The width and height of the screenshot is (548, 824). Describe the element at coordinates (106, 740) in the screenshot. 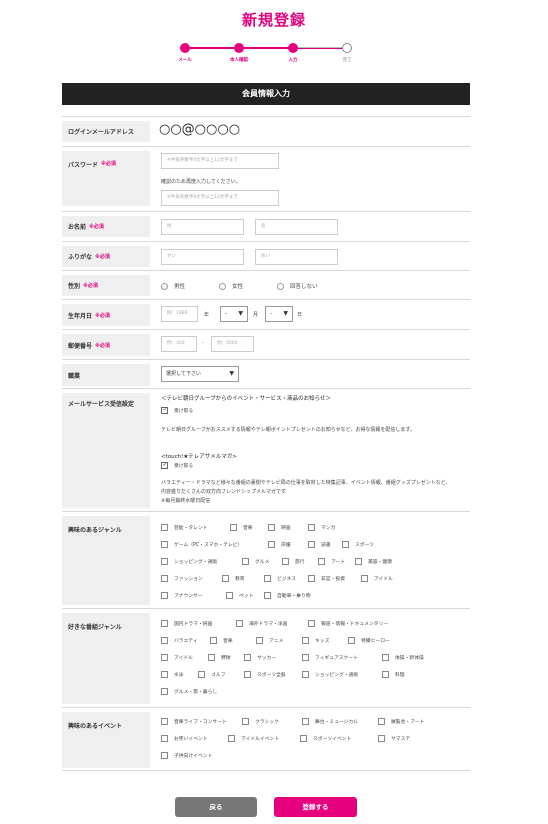

I see `events-label: 興味のあるイベント` at that location.